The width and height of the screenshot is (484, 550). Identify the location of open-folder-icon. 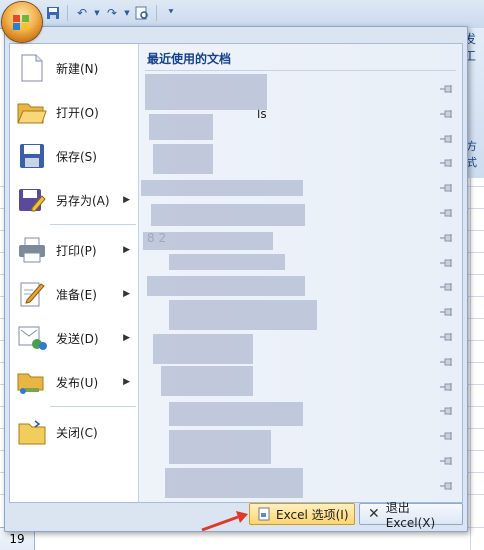
(32, 112).